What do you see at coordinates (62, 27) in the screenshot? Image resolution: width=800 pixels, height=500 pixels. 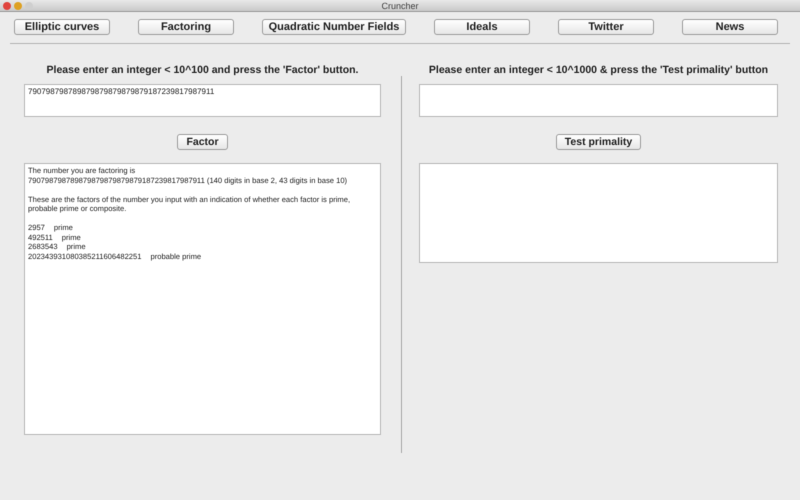 I see `nav-button: Elliptic curves` at bounding box center [62, 27].